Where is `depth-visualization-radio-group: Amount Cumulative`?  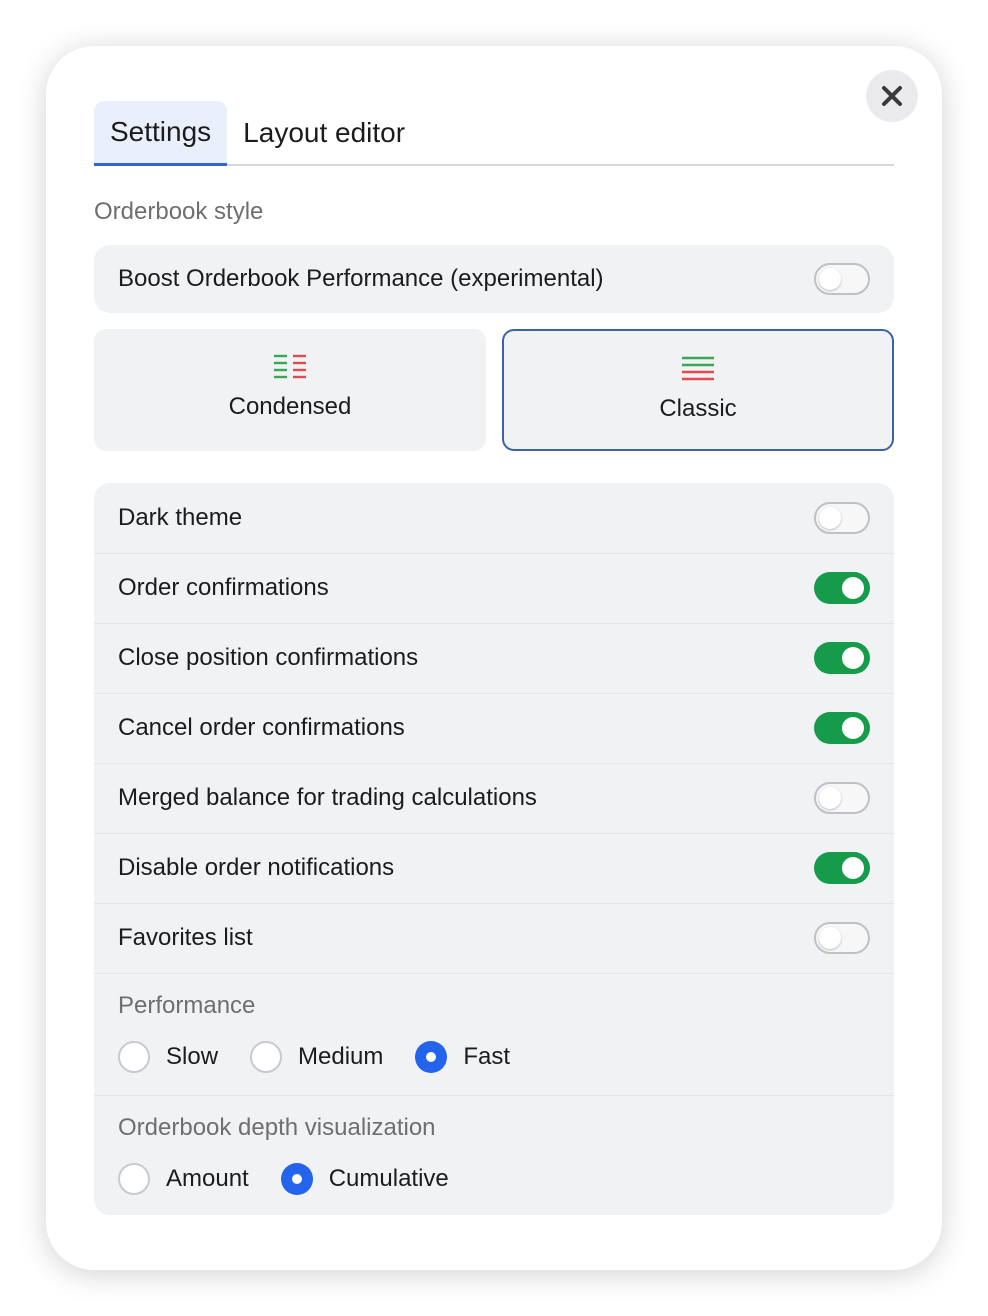 depth-visualization-radio-group: Amount Cumulative is located at coordinates (299, 1179).